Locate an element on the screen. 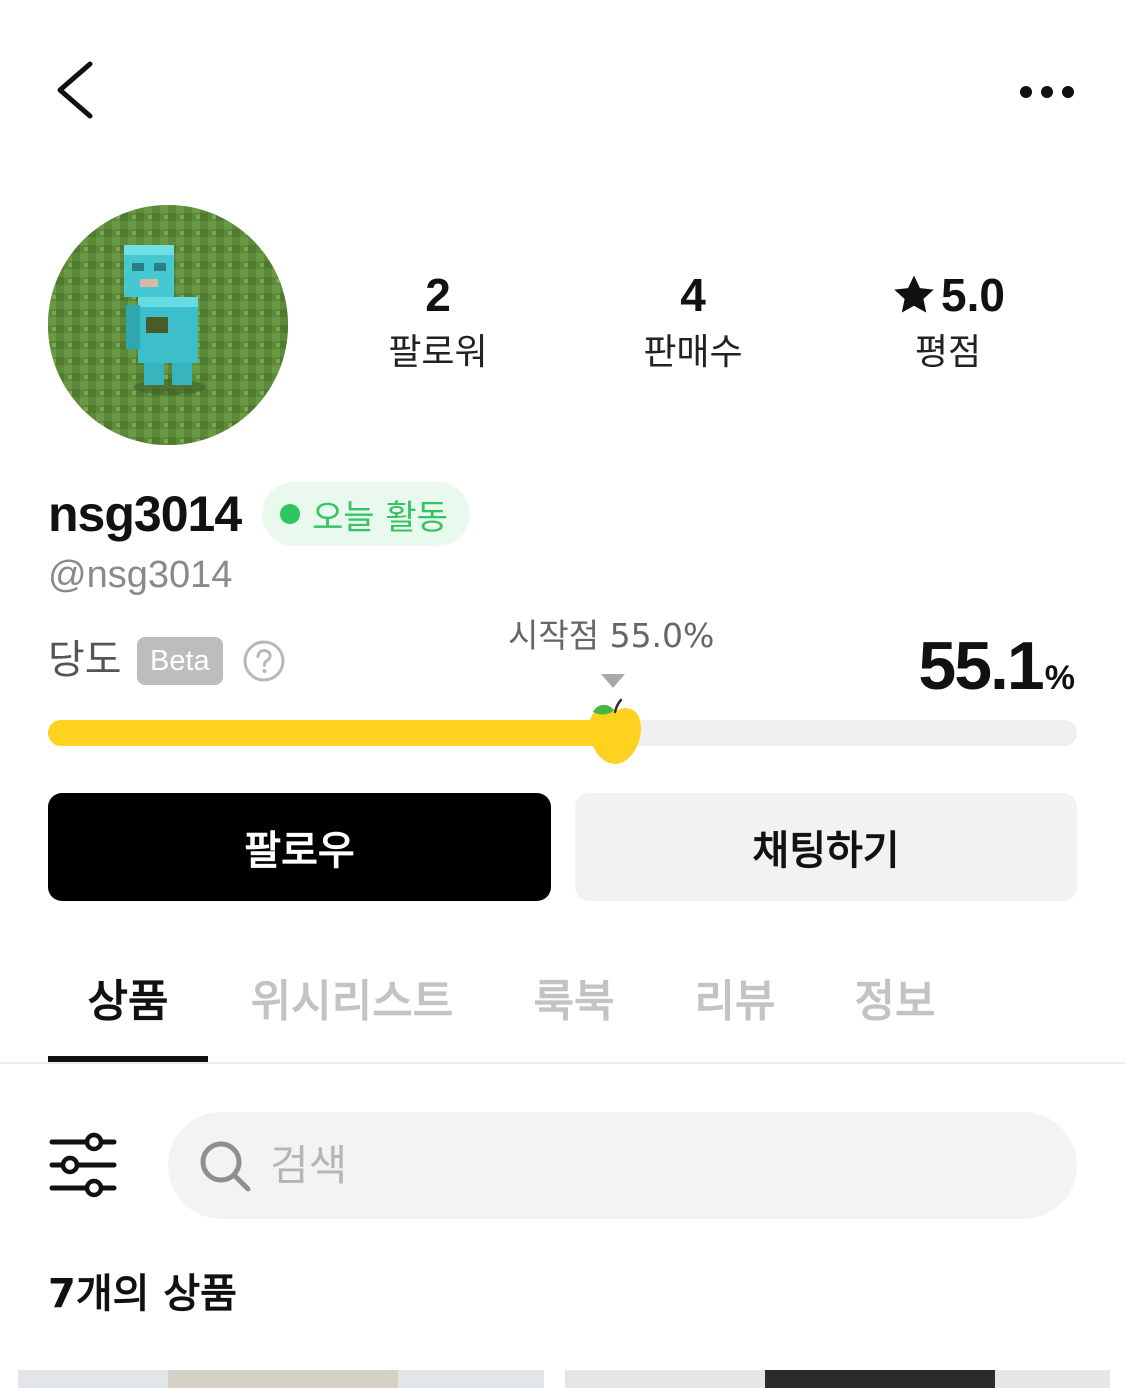 This screenshot has width=1125, height=1388. sliders-icon is located at coordinates (83, 1165).